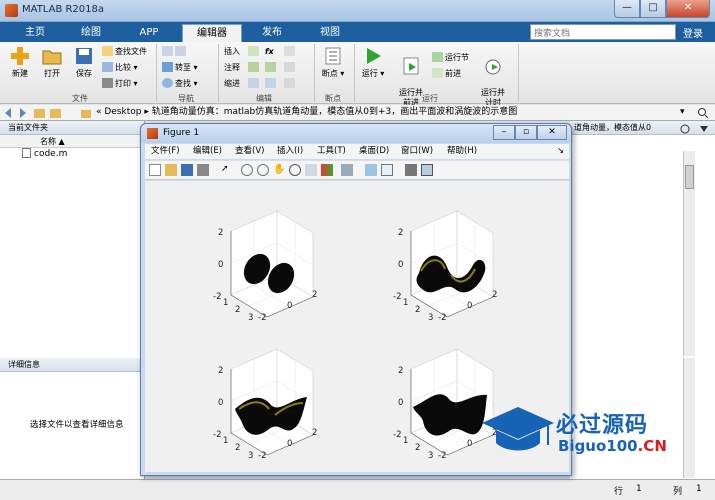 The image size is (715, 500). I want to click on minimize-button: —, so click(627, 9).